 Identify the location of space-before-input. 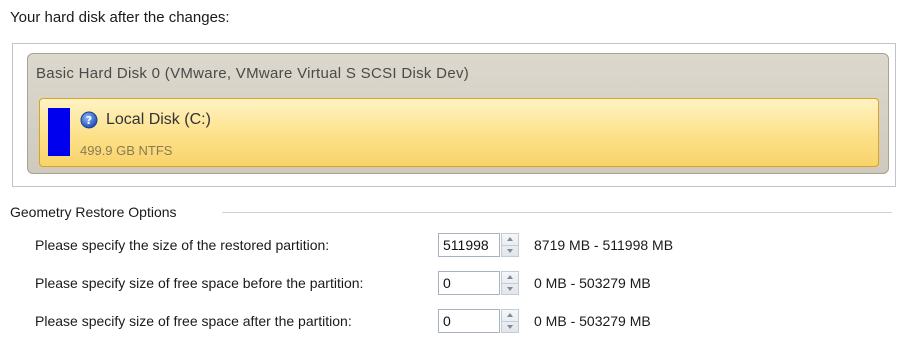
(469, 283).